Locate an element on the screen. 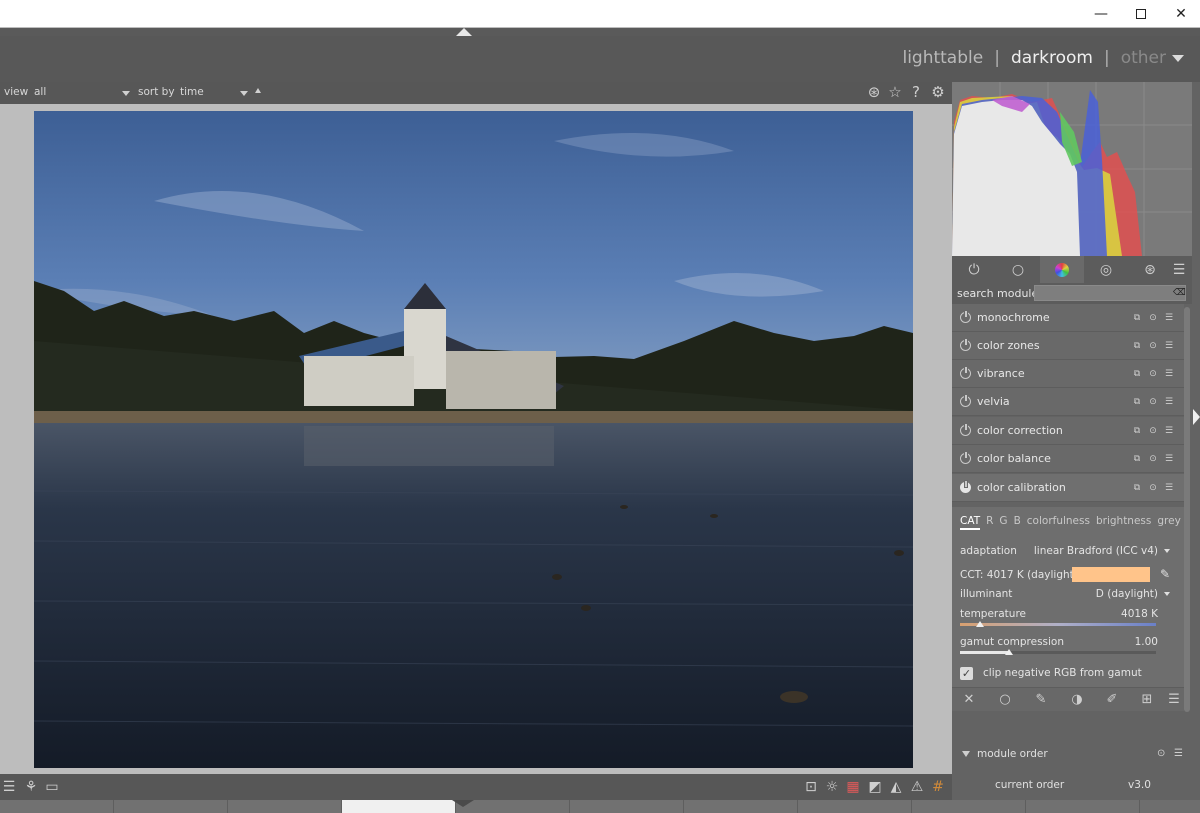 This screenshot has height=813, width=1200. parametric-mask-icon: ◑ is located at coordinates (1077, 700).